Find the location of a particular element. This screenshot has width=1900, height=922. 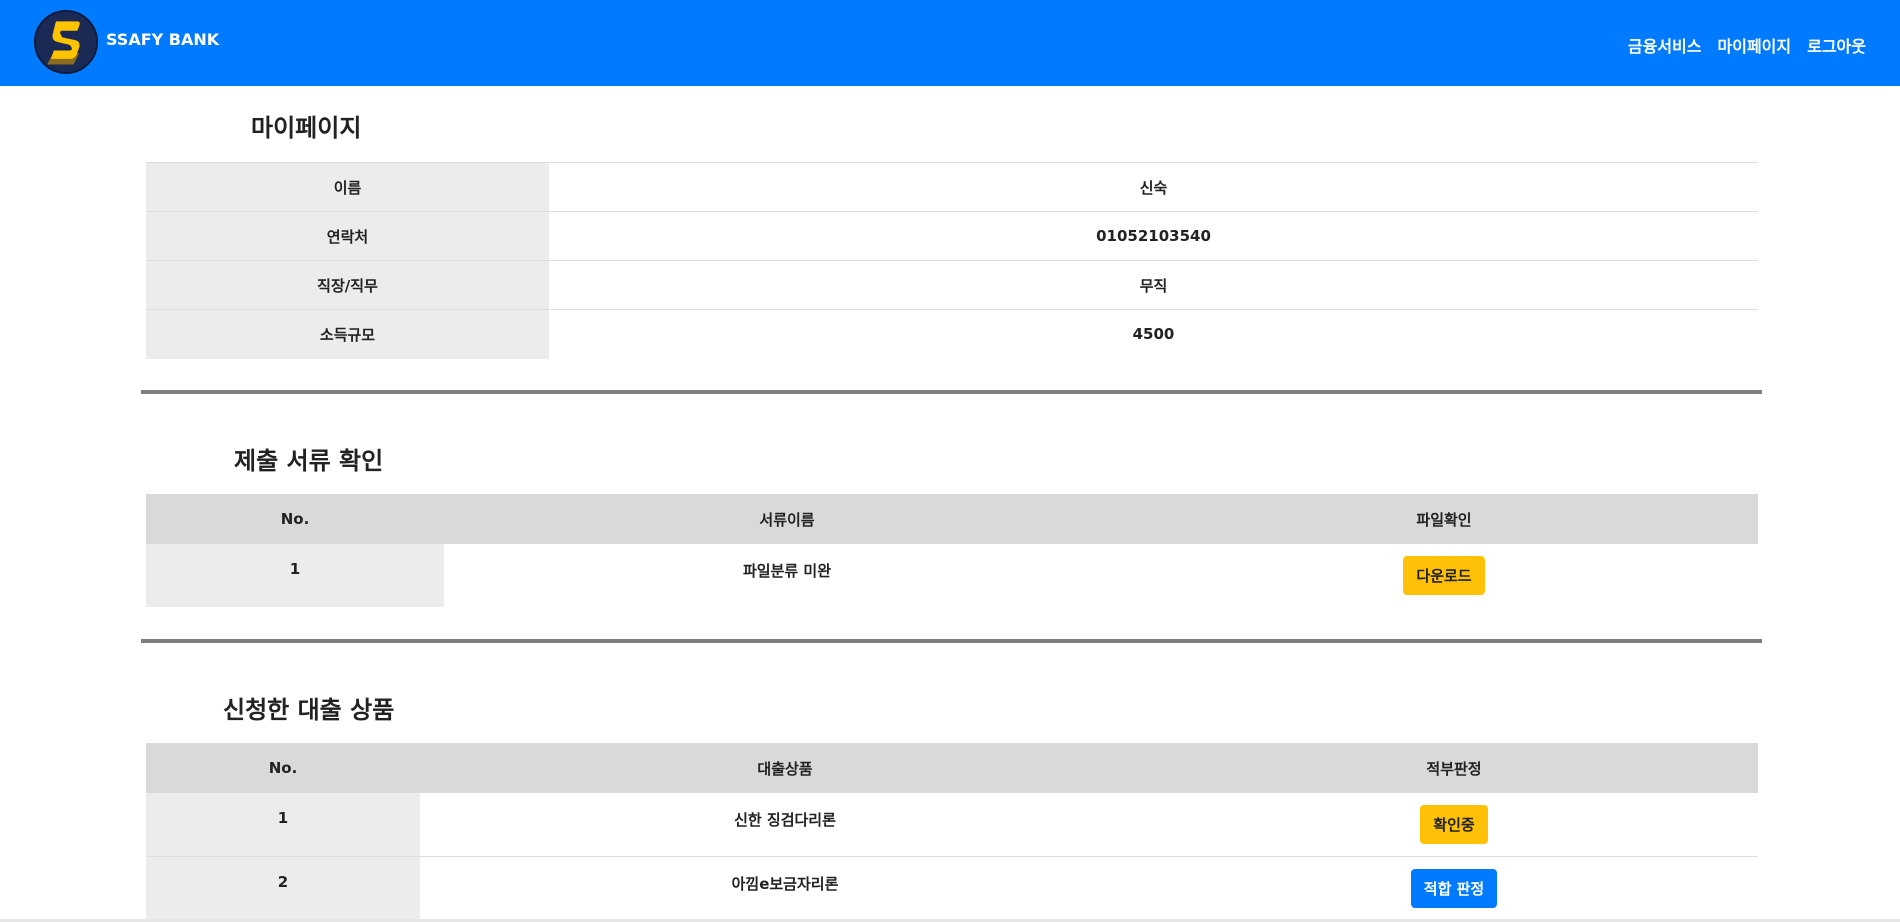

documents-title: 제출 서류 확인 is located at coordinates (309, 461).